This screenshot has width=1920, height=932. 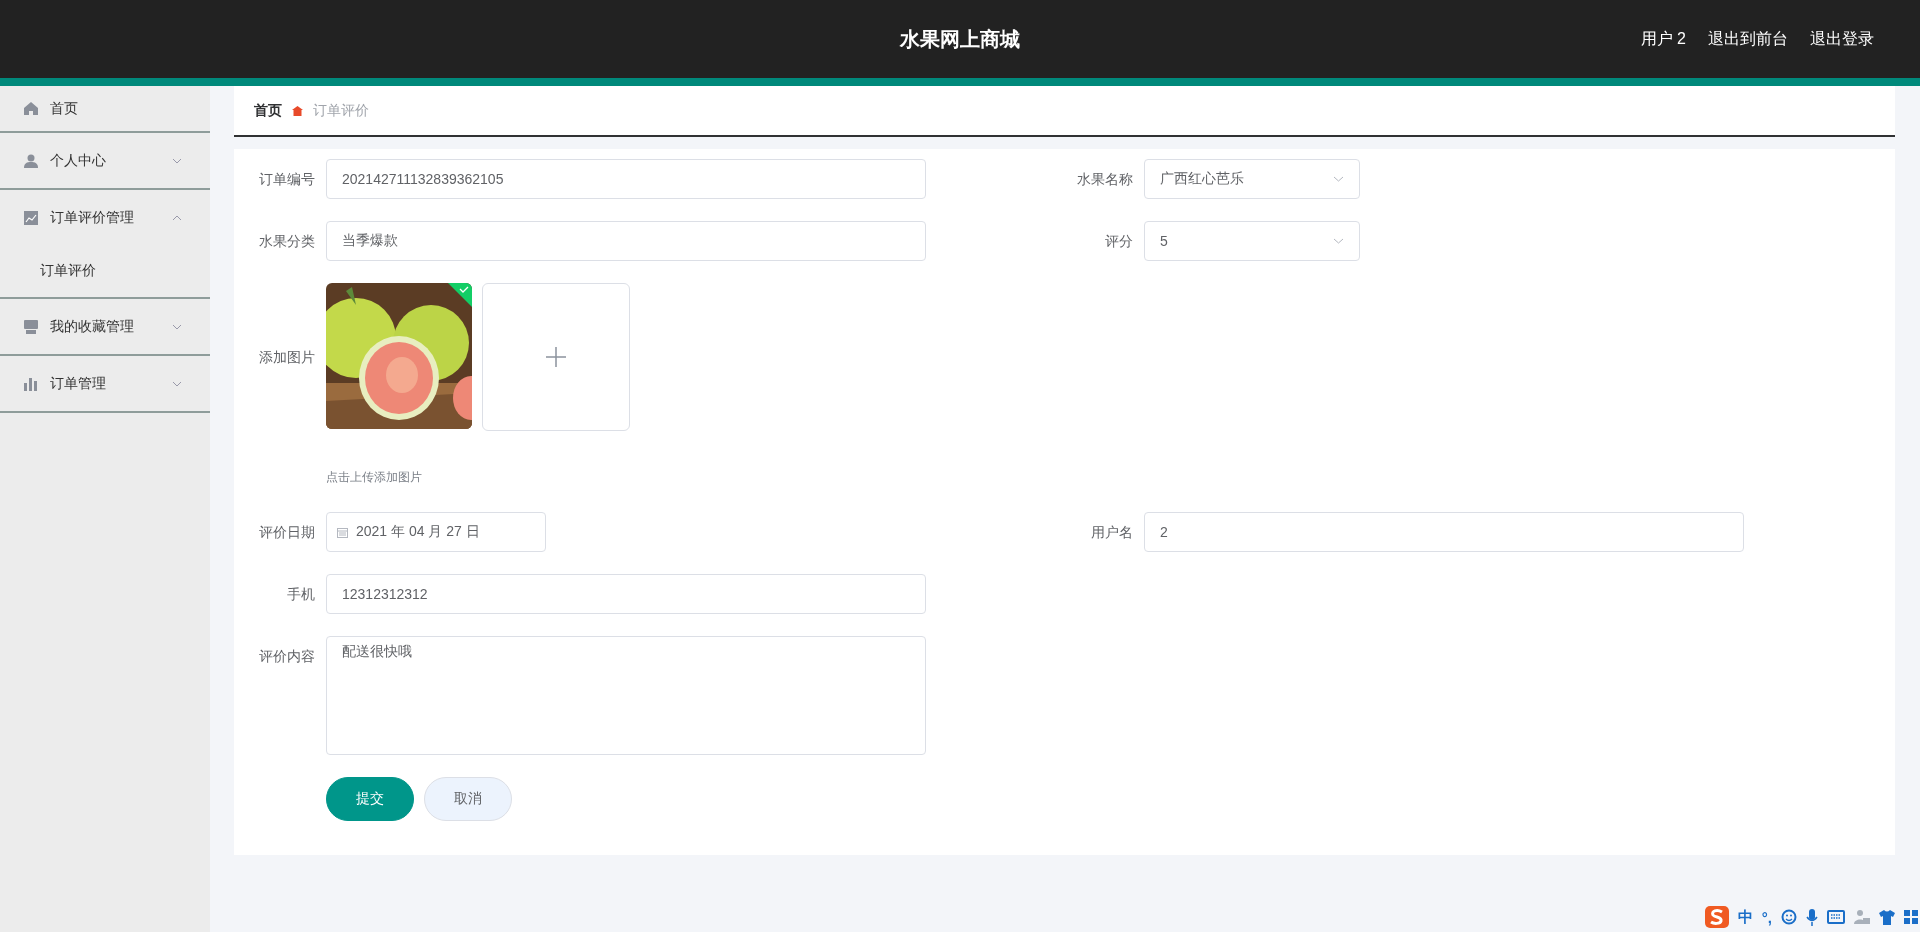 What do you see at coordinates (626, 594) in the screenshot?
I see `text-field: 12312312312` at bounding box center [626, 594].